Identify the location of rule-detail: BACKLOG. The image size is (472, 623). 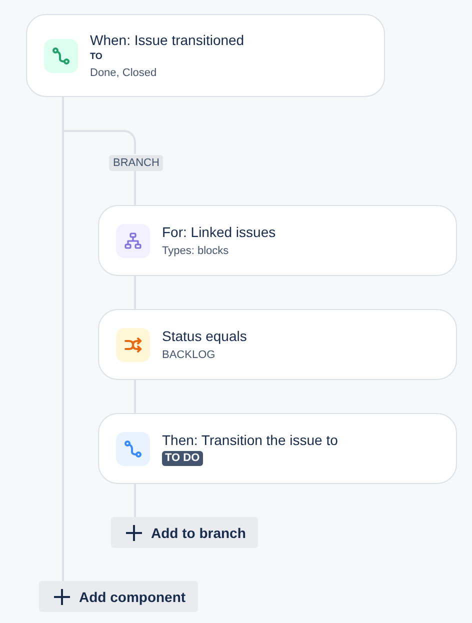
(189, 355).